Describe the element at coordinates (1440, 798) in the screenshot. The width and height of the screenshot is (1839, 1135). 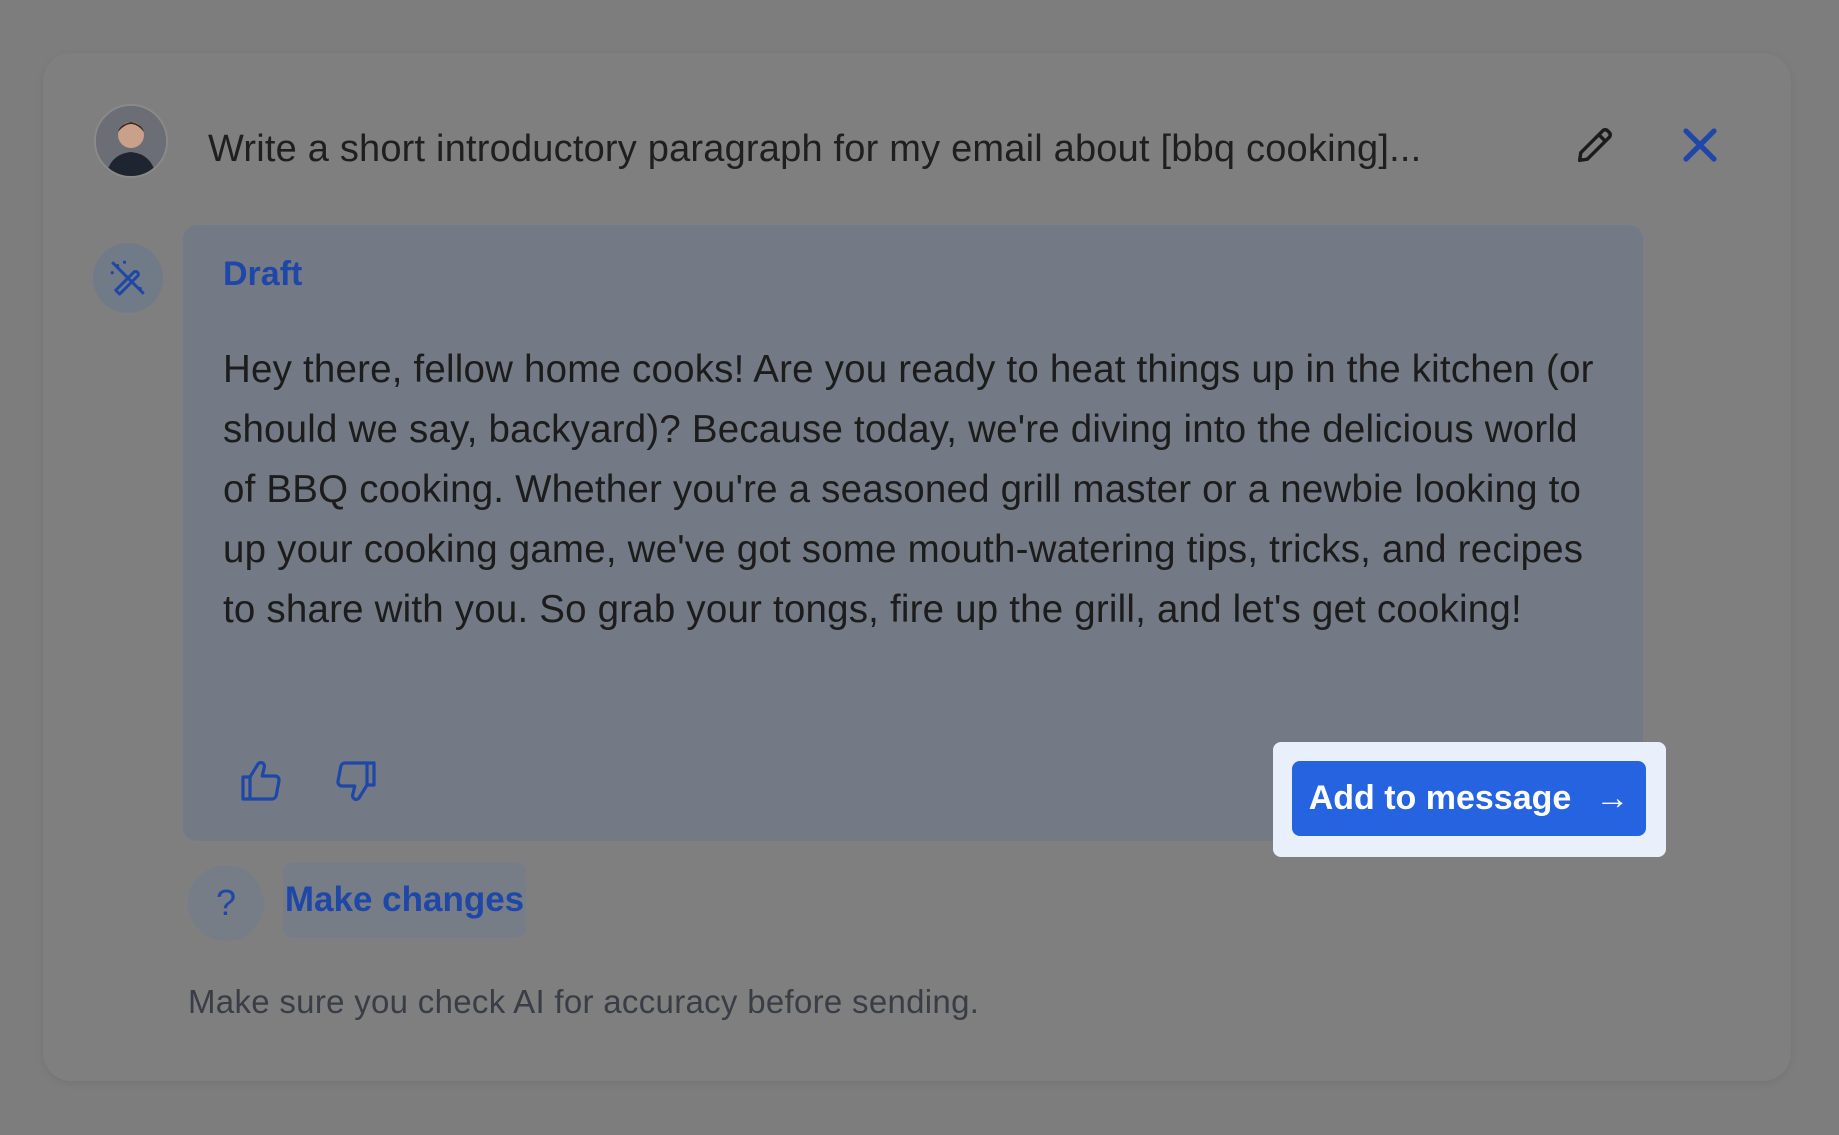
I see `add-to-message-label: Add to message` at that location.